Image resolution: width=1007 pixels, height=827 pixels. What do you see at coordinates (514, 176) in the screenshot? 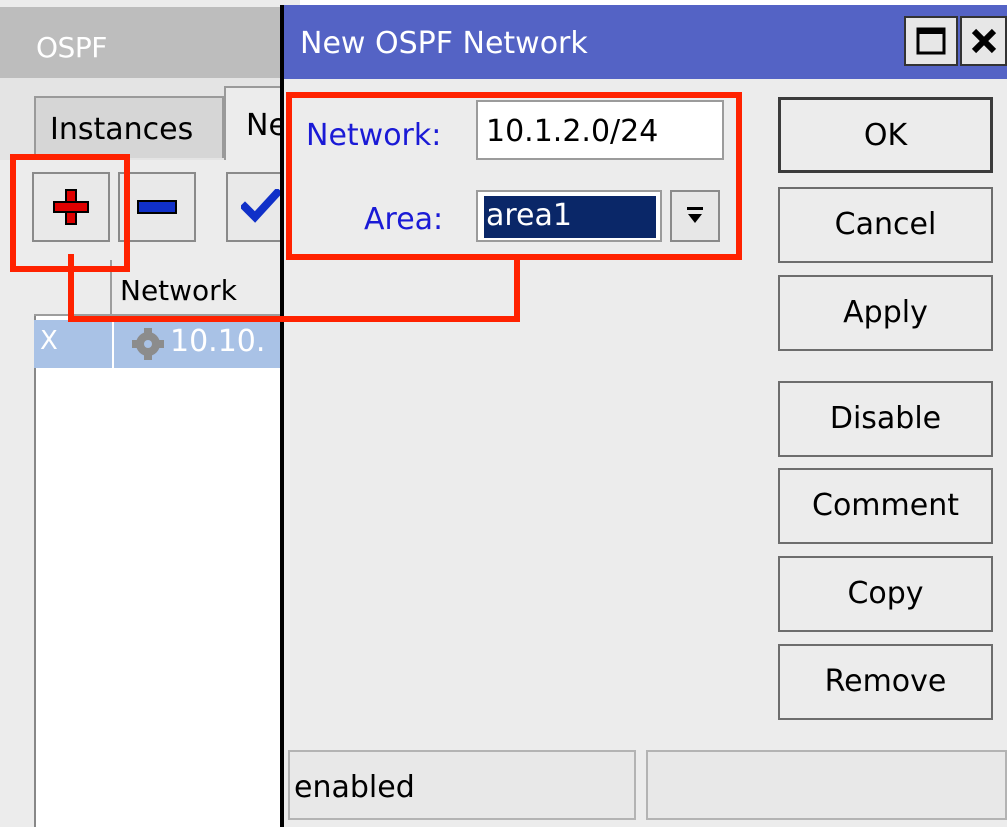
I see `highlight-fields` at bounding box center [514, 176].